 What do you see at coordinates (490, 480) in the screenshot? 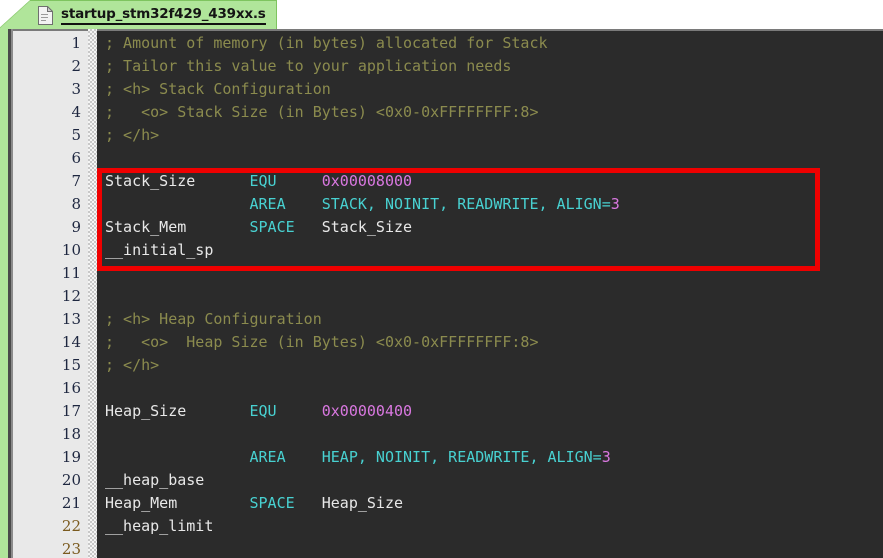
I see `code-line: __heap_base` at bounding box center [490, 480].